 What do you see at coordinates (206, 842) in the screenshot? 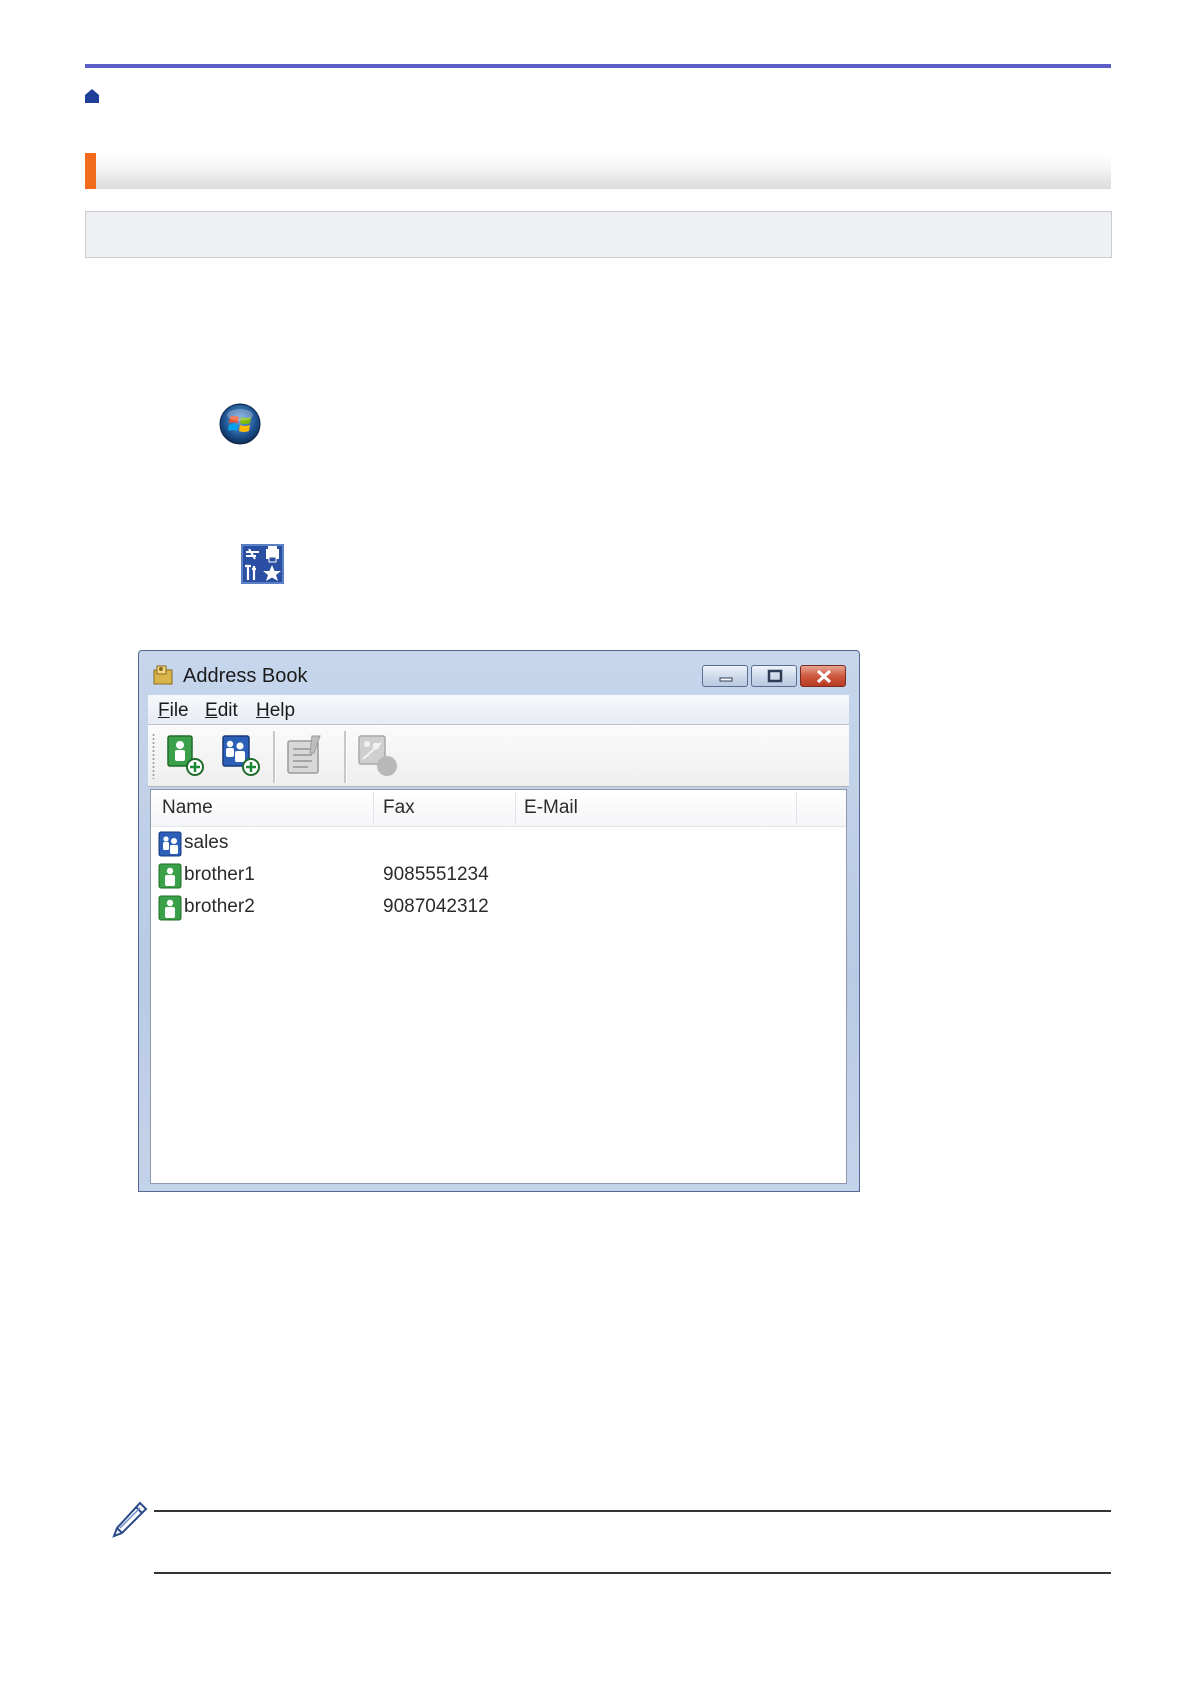
I see `row-name: sales` at bounding box center [206, 842].